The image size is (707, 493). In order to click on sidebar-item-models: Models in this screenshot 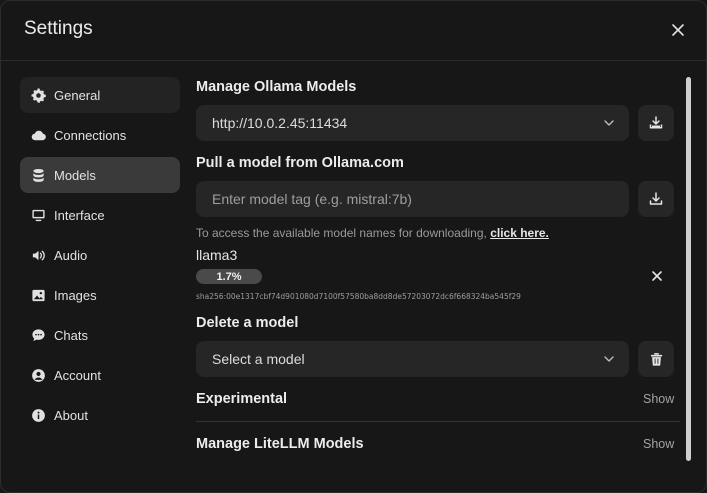, I will do `click(100, 175)`.